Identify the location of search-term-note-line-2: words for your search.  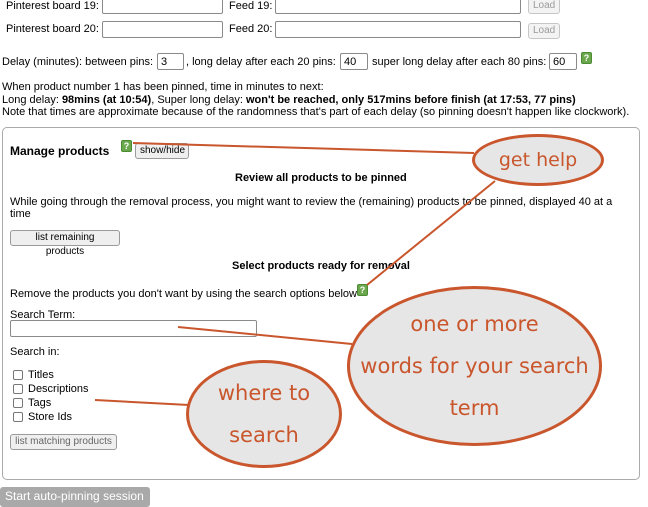
(474, 366).